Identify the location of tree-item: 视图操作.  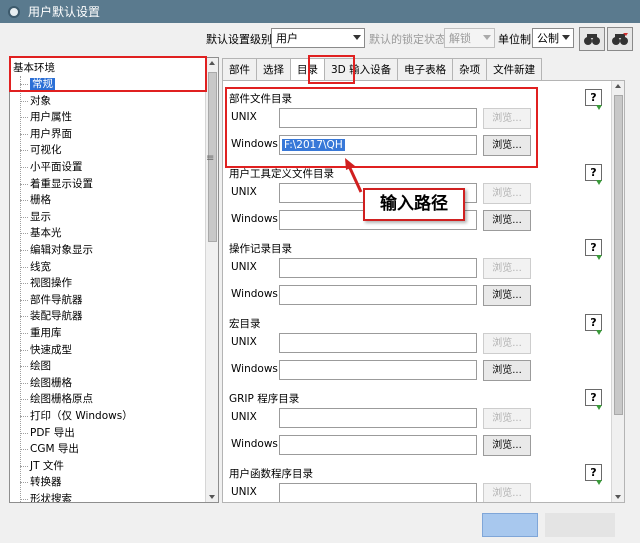
(41, 283).